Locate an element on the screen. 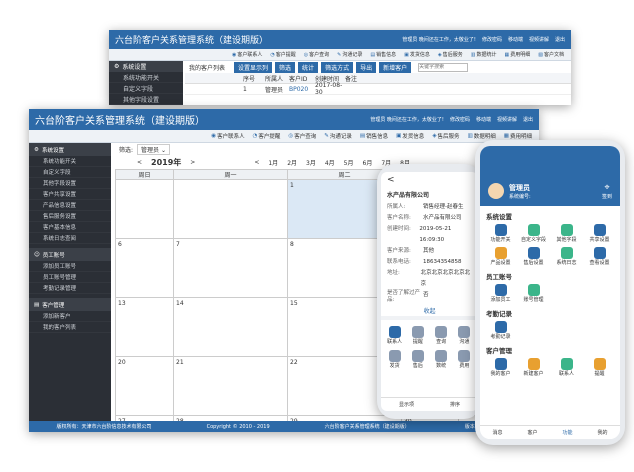  tab-messages: 消息 is located at coordinates (497, 432).